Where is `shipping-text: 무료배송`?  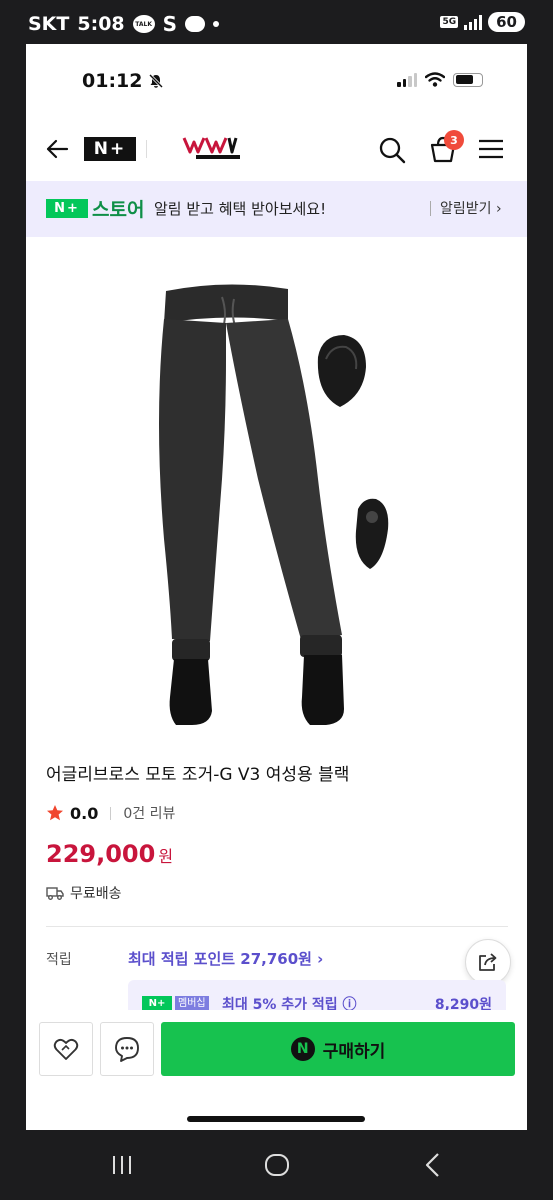
shipping-text: 무료배송 is located at coordinates (96, 894).